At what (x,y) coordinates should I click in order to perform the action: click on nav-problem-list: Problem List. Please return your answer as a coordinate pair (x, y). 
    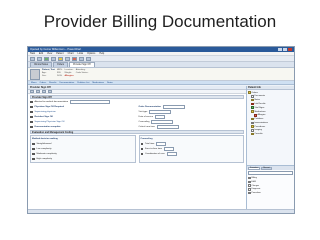
    Looking at the image, I should click on (83, 83).